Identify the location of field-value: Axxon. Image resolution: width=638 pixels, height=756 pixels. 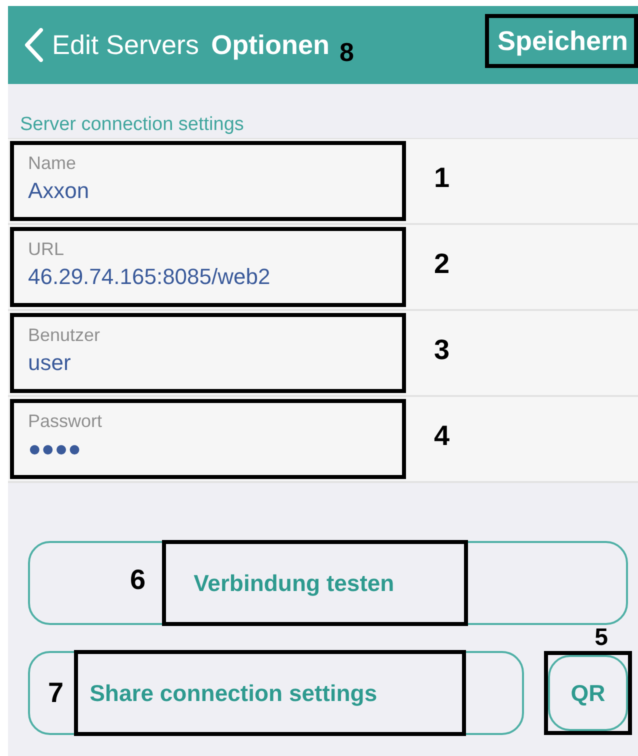
(215, 191).